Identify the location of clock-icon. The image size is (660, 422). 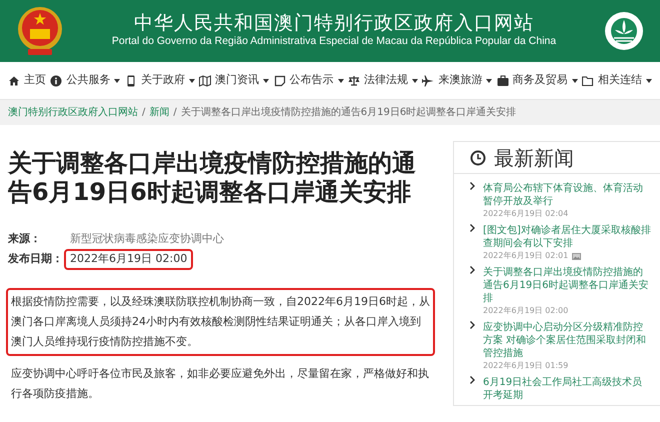
(478, 158).